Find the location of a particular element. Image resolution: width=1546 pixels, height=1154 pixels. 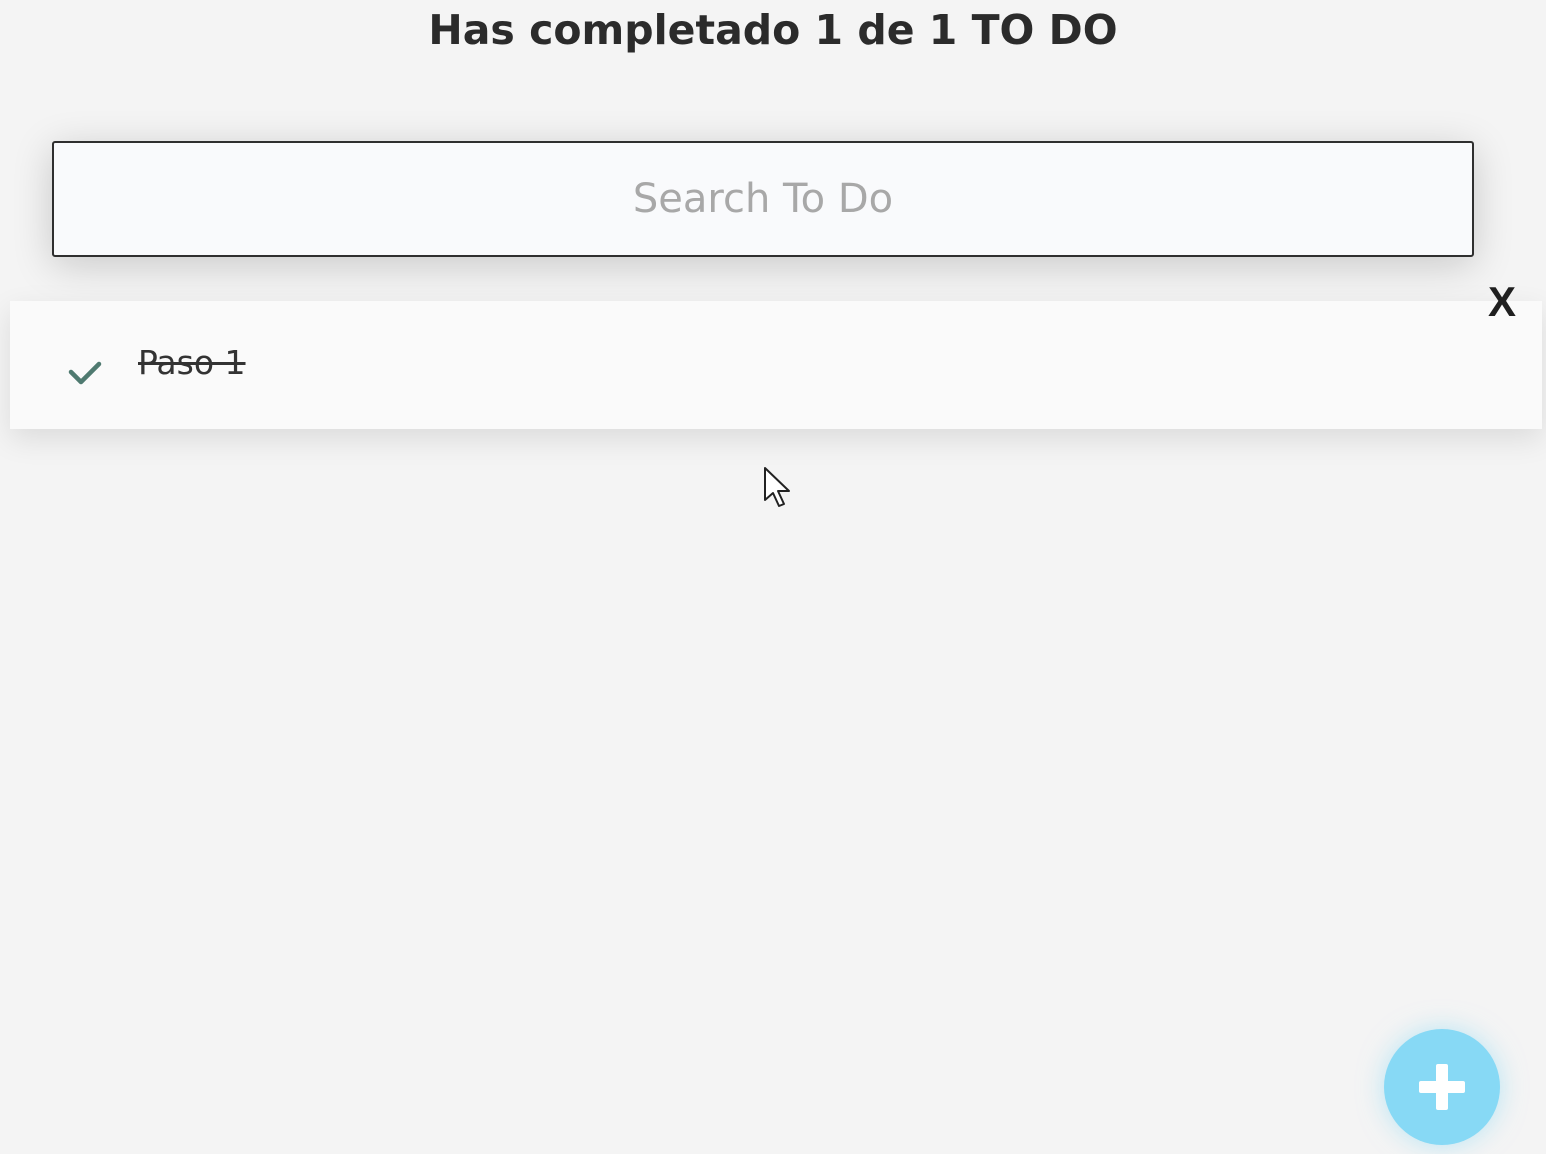

add-todo-button is located at coordinates (1442, 1087).